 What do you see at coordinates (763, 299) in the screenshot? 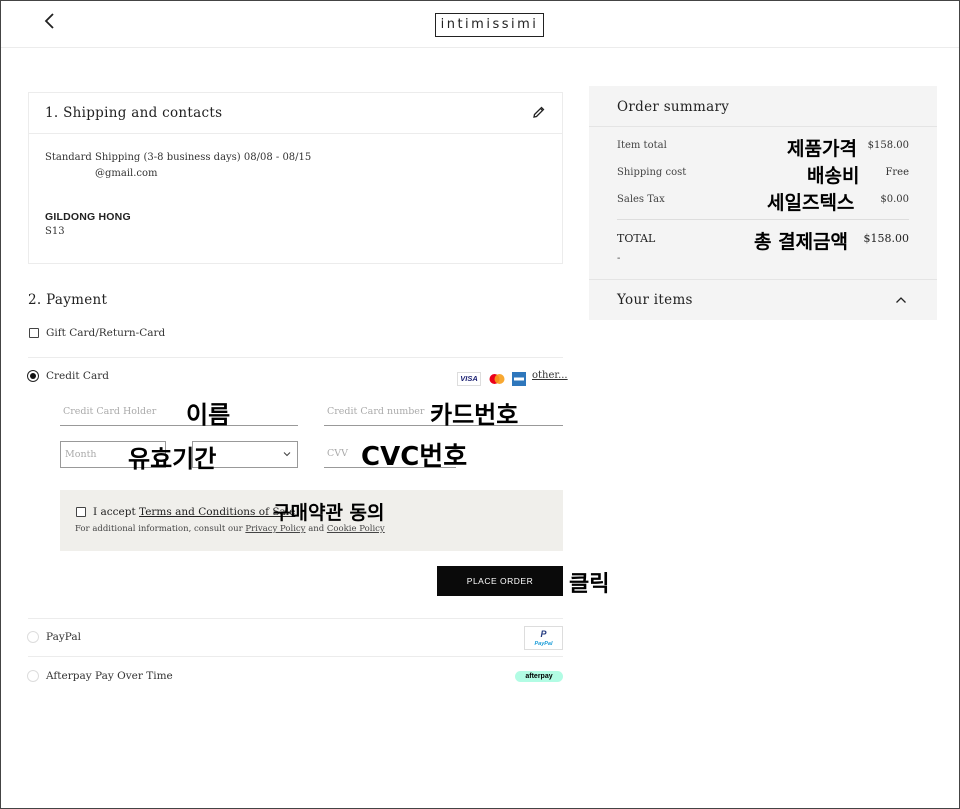
I see `your-items-toggle: Your items` at bounding box center [763, 299].